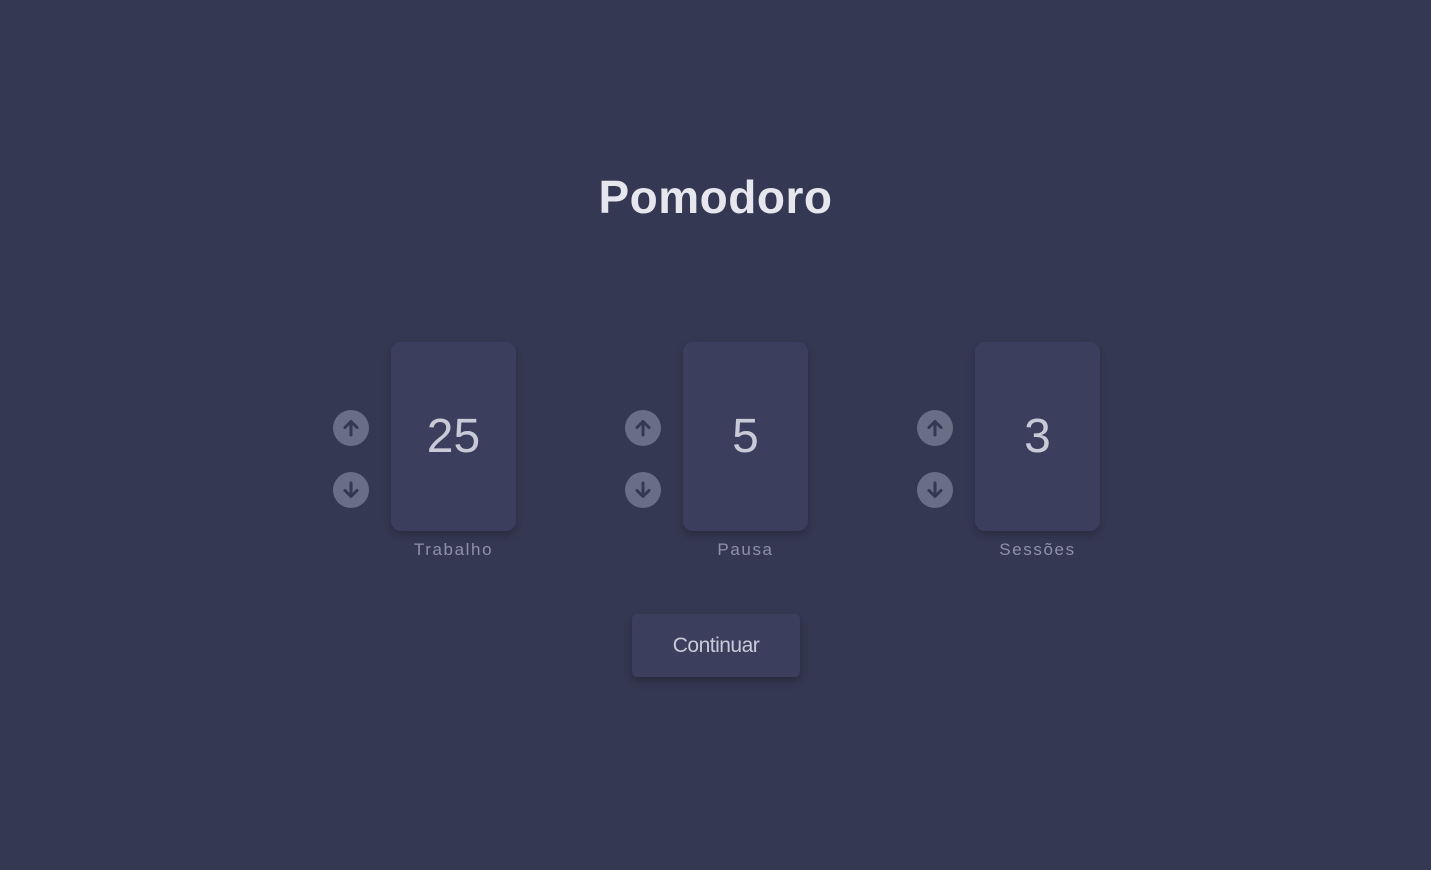 The image size is (1431, 870). I want to click on sessions-card: 3, so click(1037, 436).